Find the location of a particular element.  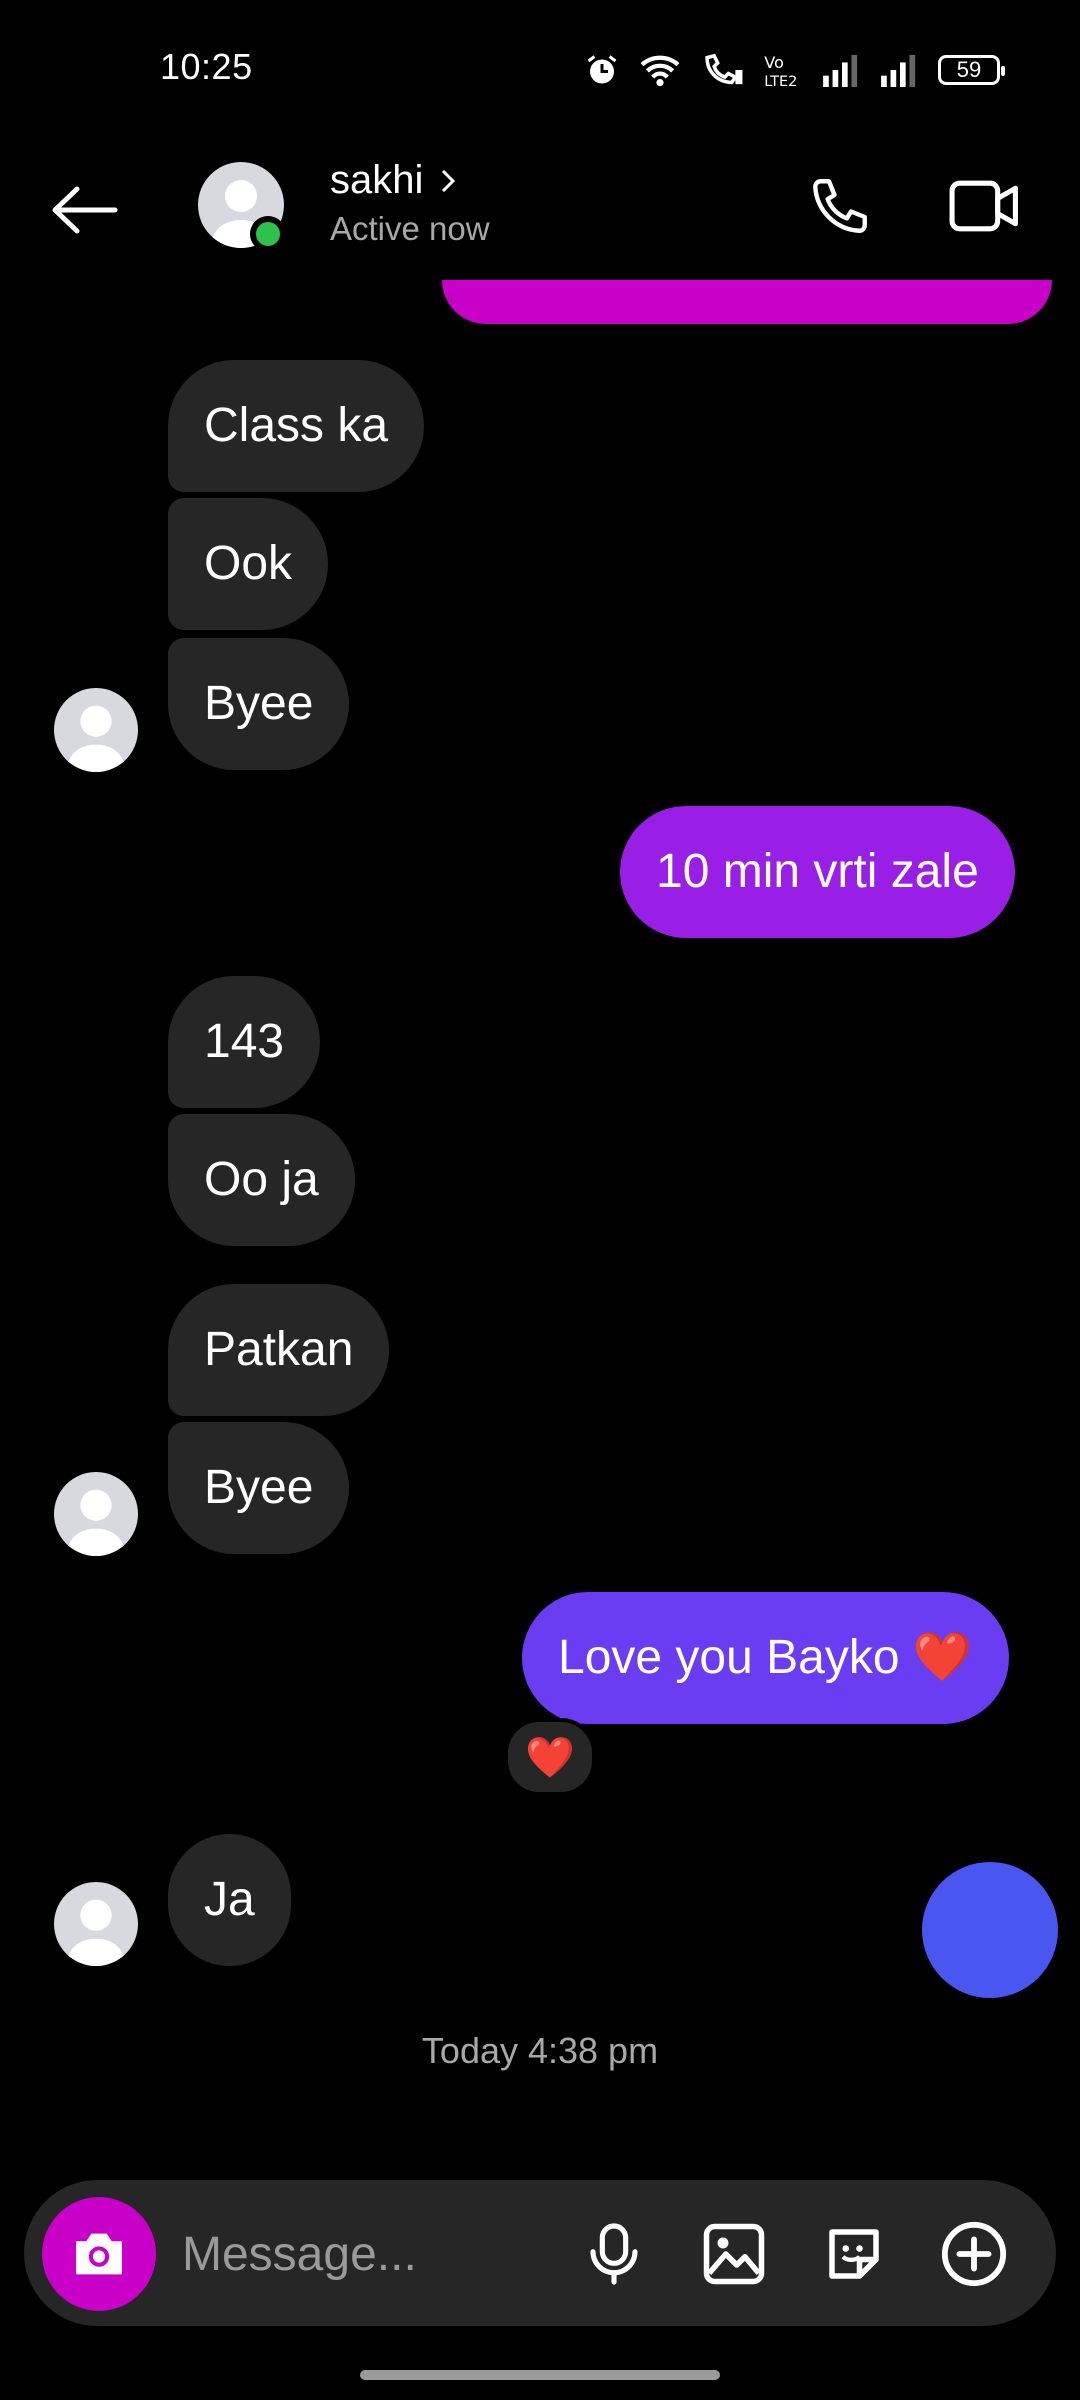

phone-icon is located at coordinates (840, 206).